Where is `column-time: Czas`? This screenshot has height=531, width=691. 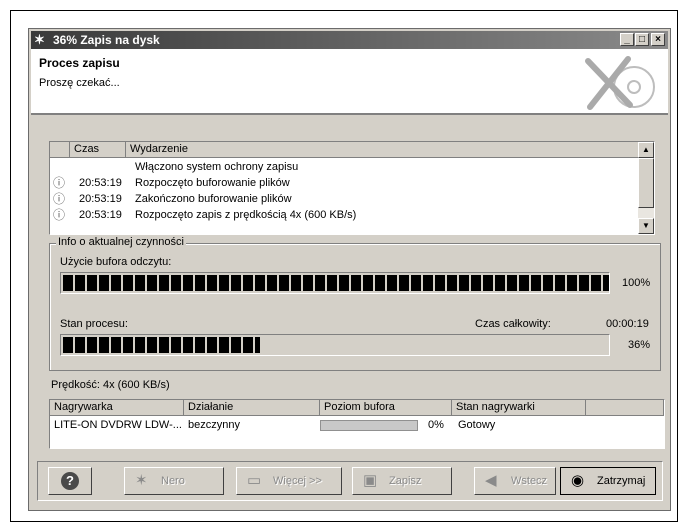
column-time: Czas is located at coordinates (98, 150).